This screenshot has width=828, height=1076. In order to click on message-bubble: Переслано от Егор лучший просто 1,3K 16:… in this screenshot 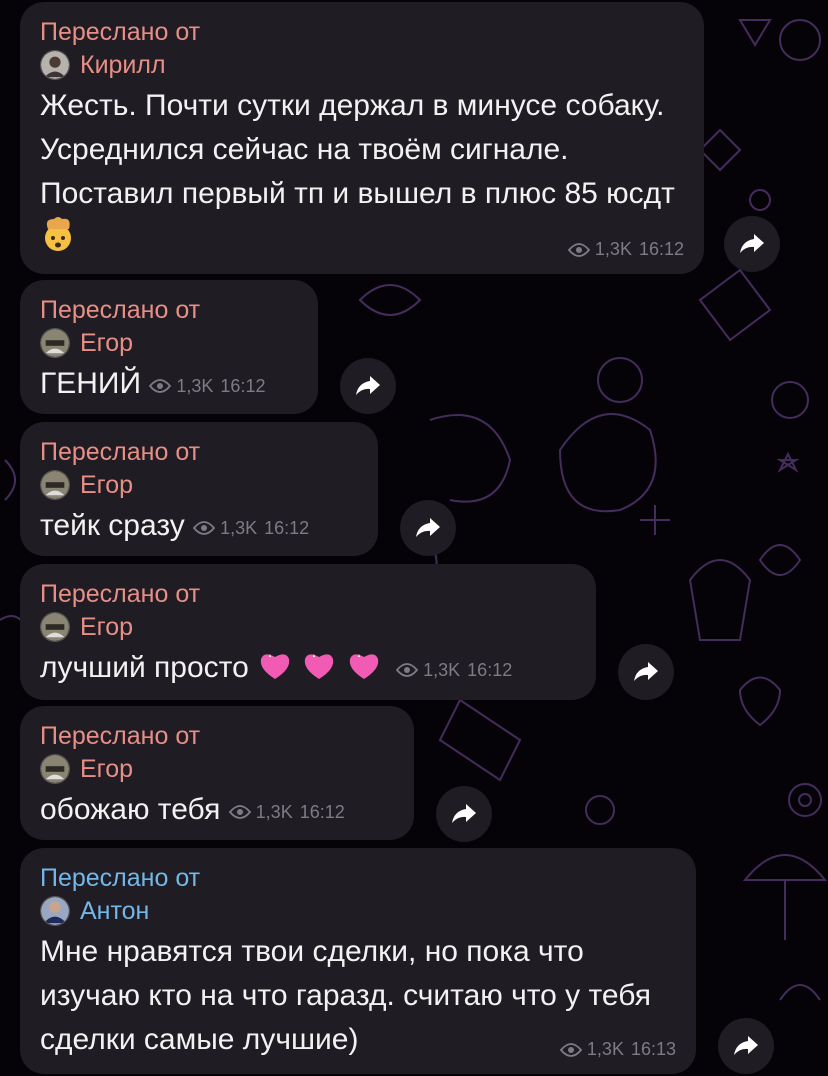, I will do `click(308, 632)`.